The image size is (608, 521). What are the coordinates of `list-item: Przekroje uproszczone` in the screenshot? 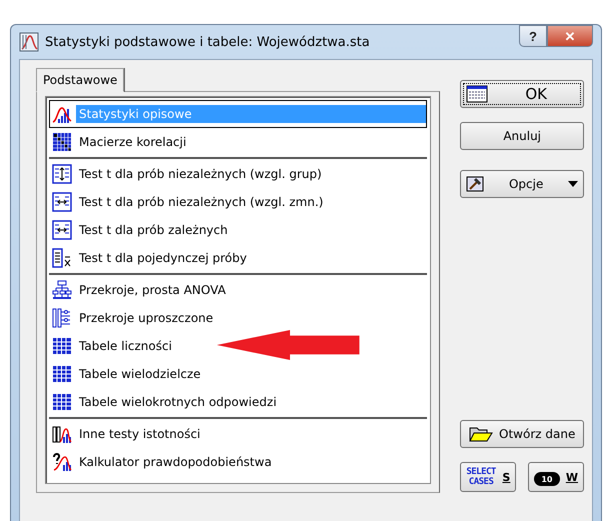 It's located at (238, 318).